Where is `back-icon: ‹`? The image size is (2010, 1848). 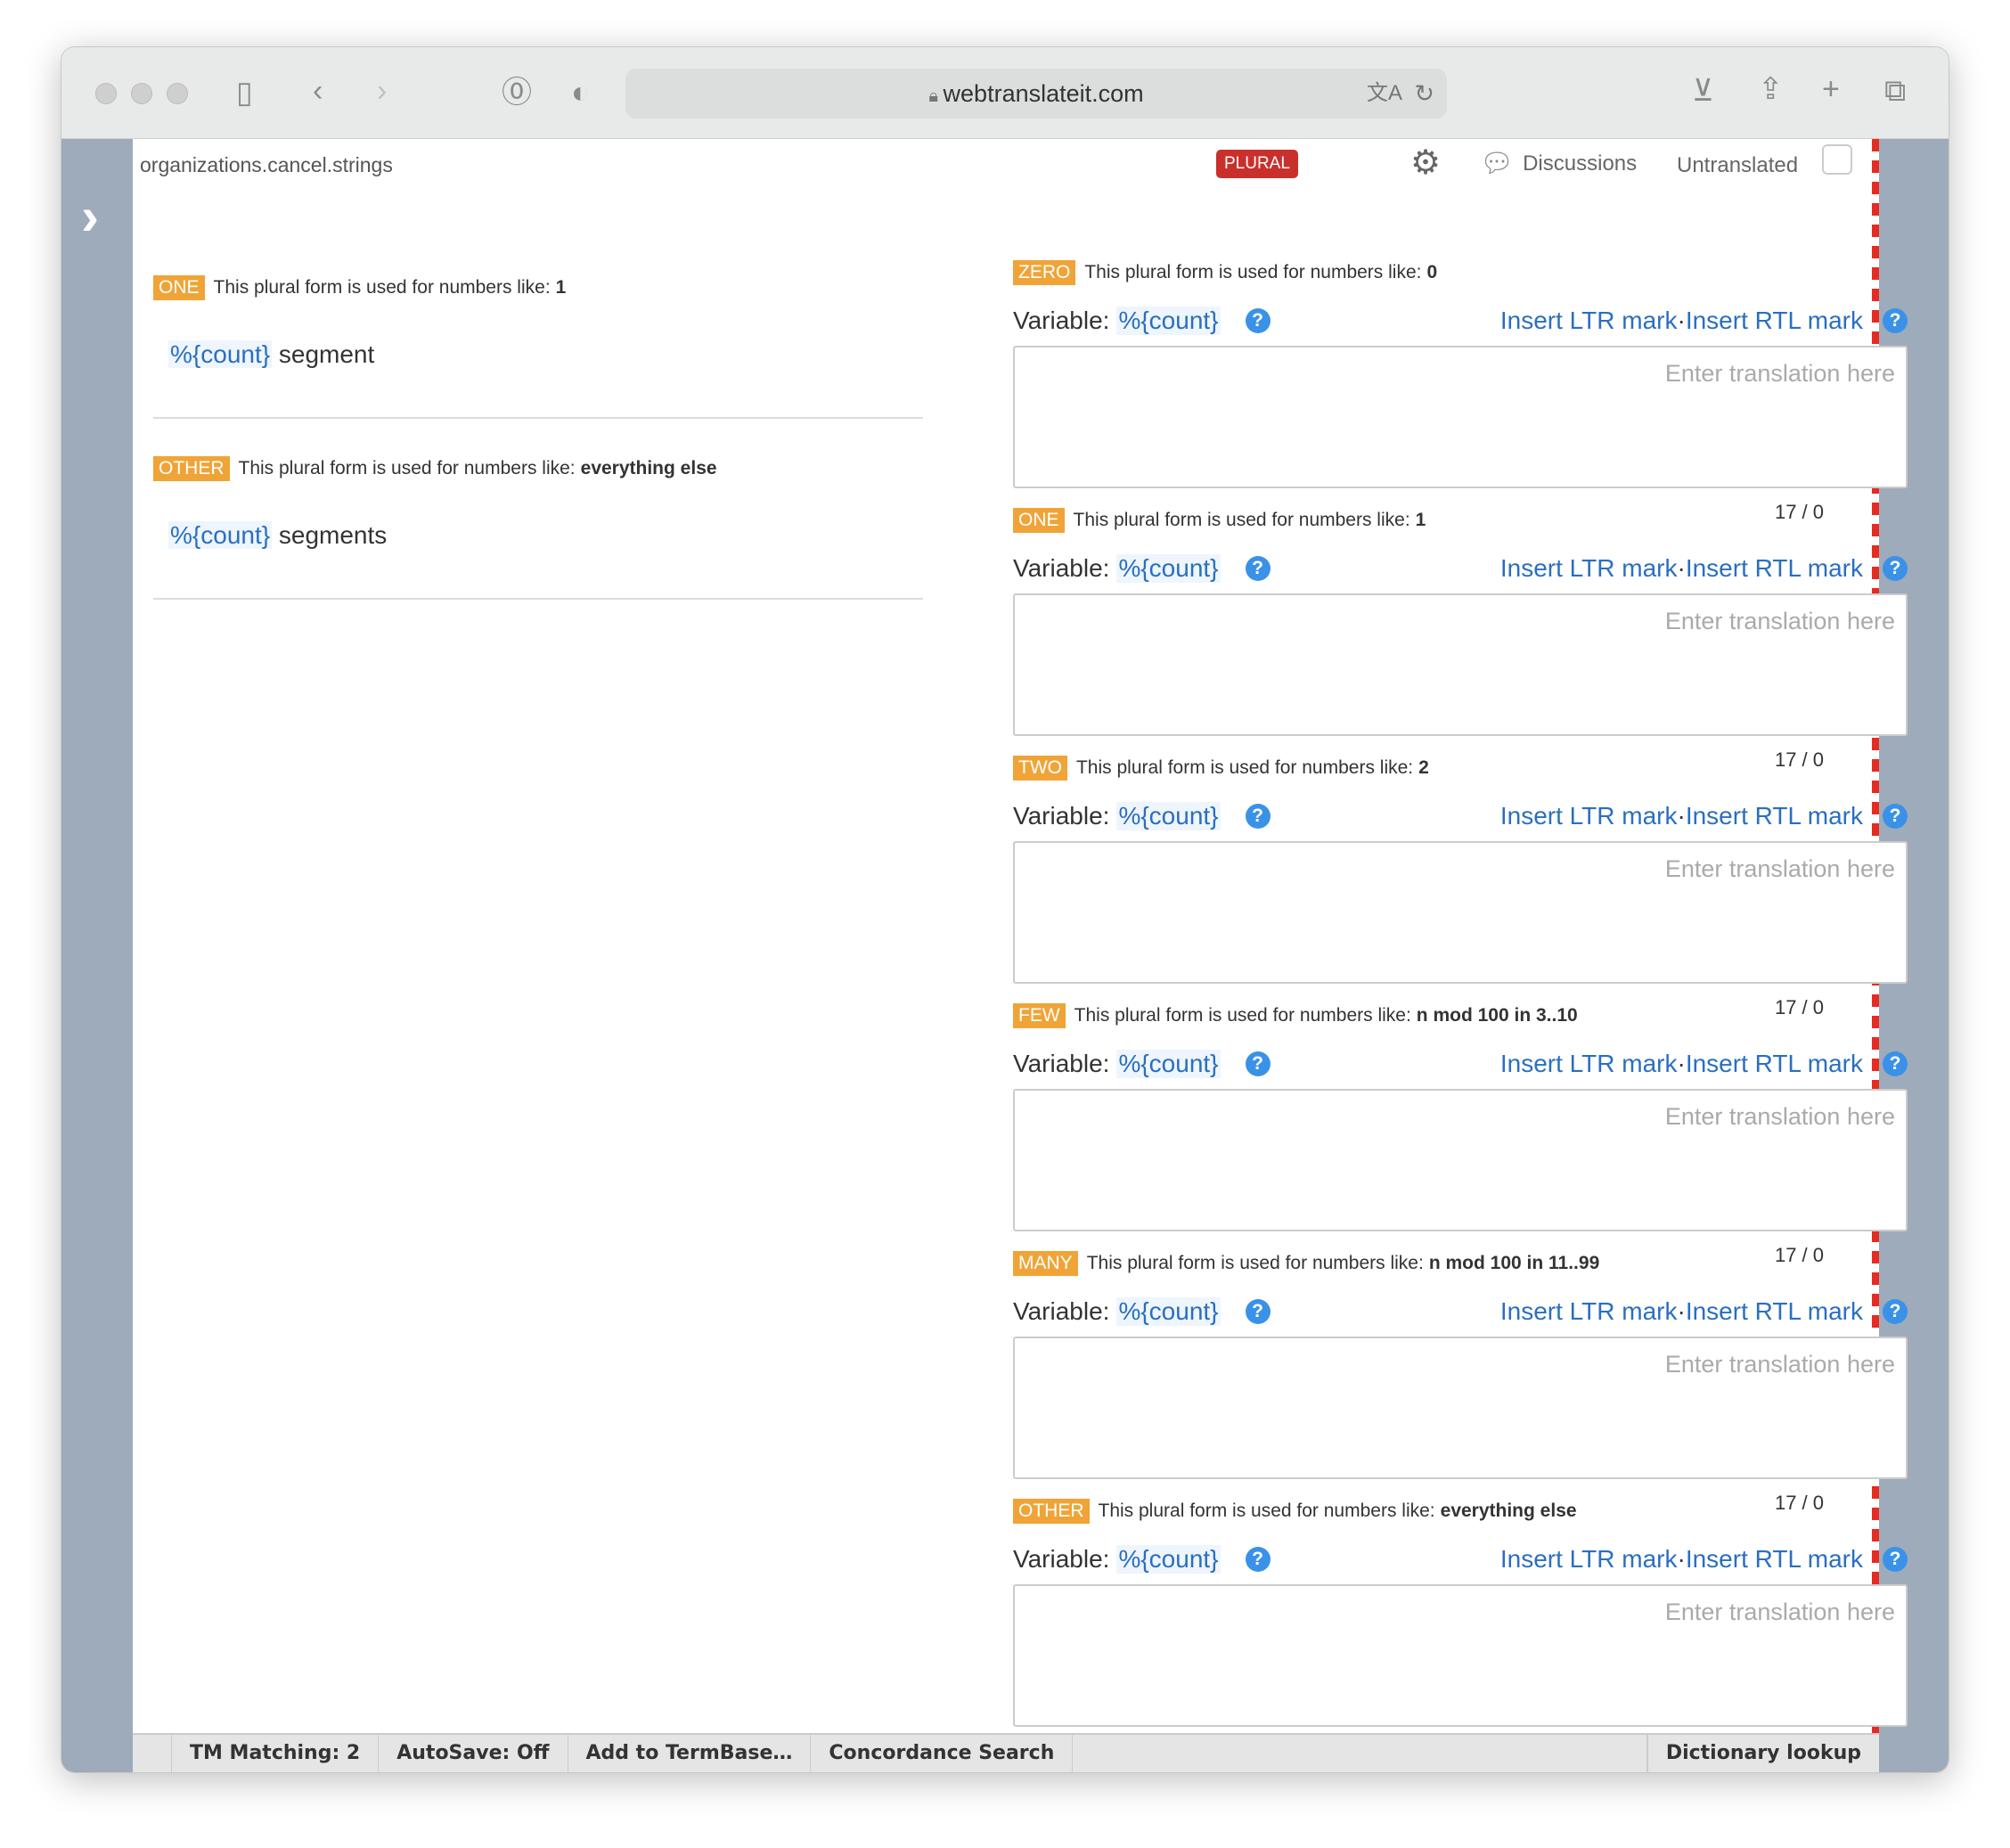
back-icon: ‹ is located at coordinates (318, 91).